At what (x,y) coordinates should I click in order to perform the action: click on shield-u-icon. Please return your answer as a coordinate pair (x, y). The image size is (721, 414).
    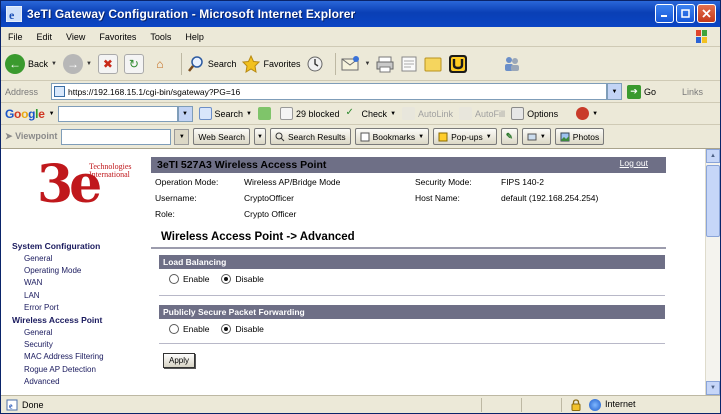
    Looking at the image, I should click on (458, 63).